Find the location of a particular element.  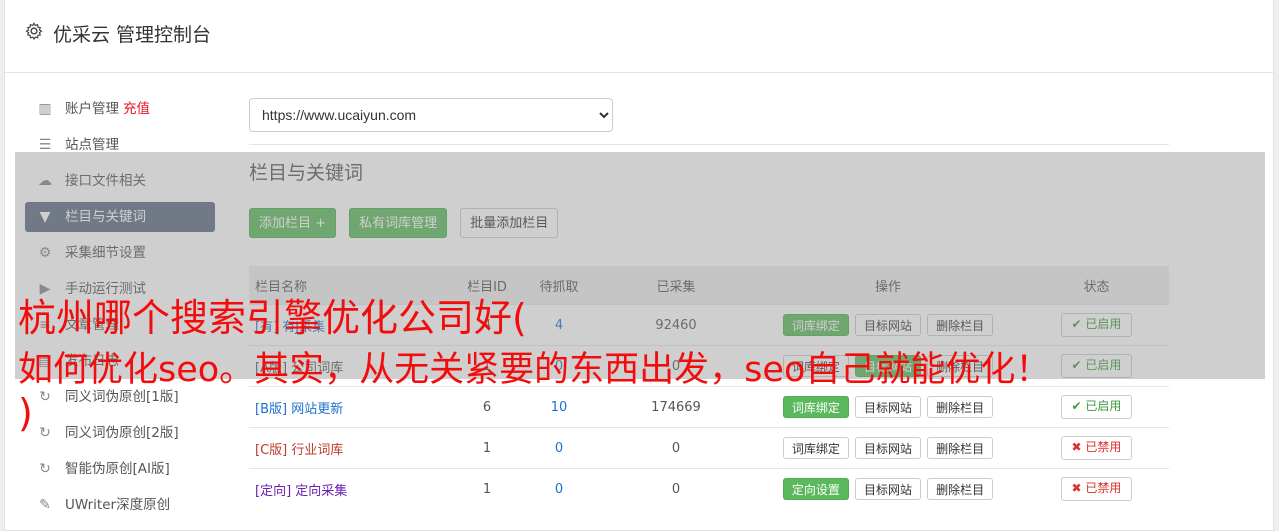

sidebar-item-uwriter: ✎ UWriter深度原创 is located at coordinates (120, 505).